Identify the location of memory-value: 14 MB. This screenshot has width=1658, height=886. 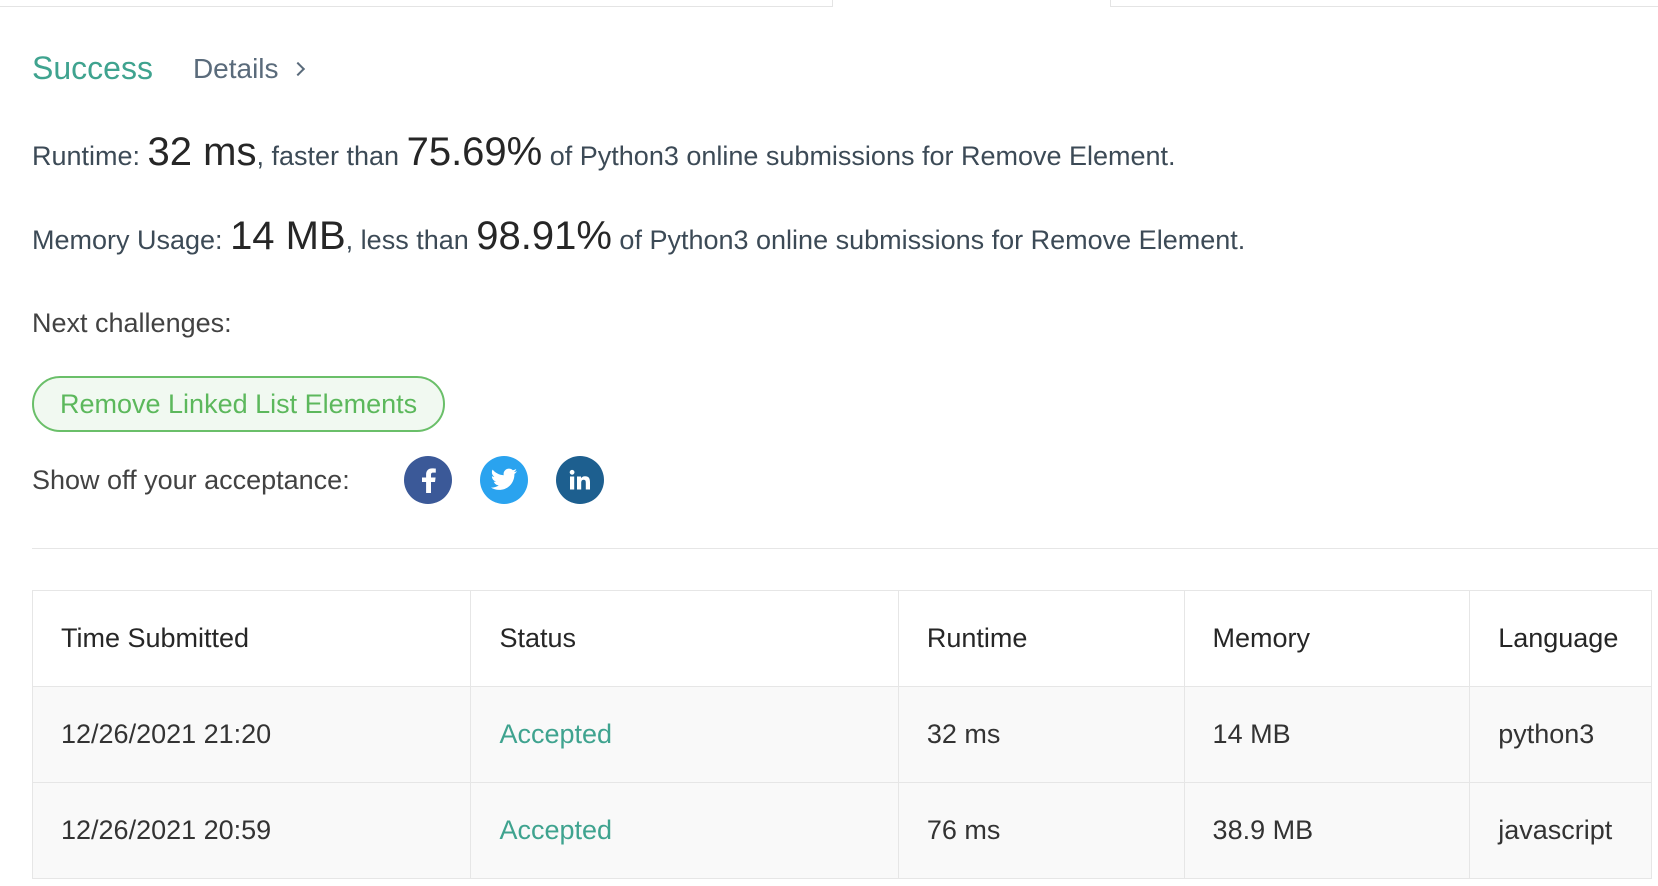
(288, 236).